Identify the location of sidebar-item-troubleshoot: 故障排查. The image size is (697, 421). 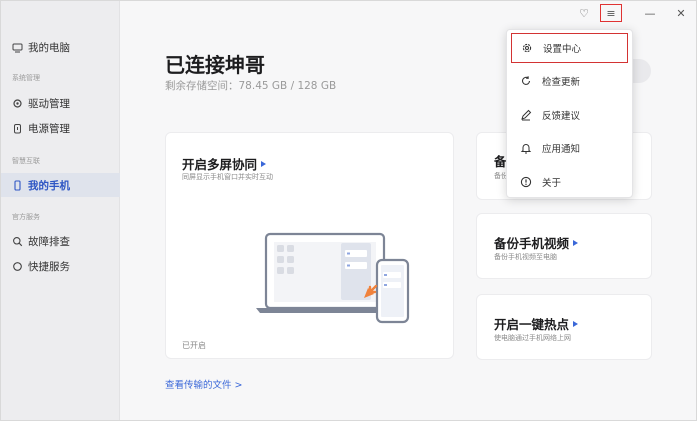
(60, 241).